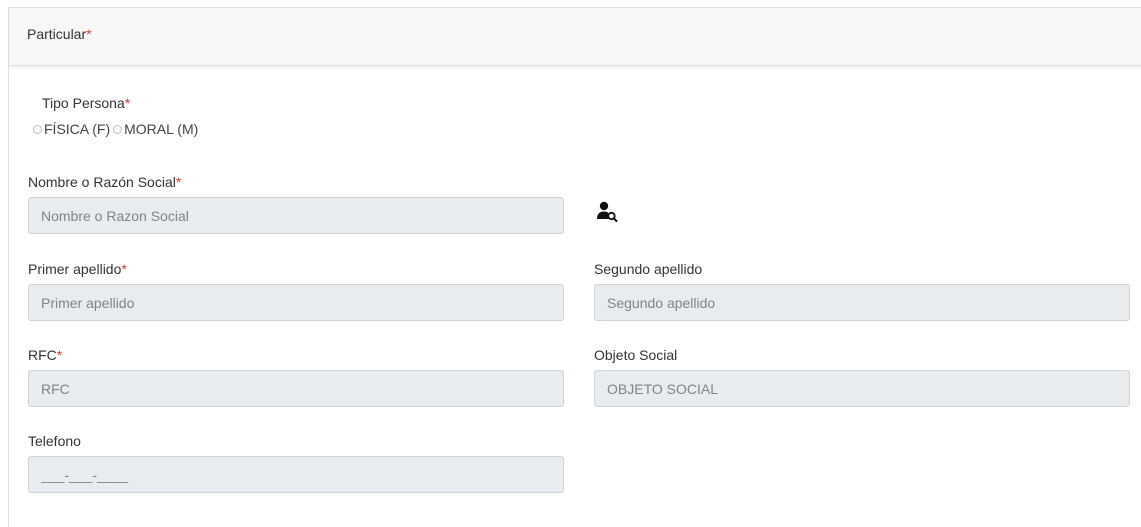 The height and width of the screenshot is (527, 1141). I want to click on tipo-persona-label-text: Tipo Persona, so click(83, 103).